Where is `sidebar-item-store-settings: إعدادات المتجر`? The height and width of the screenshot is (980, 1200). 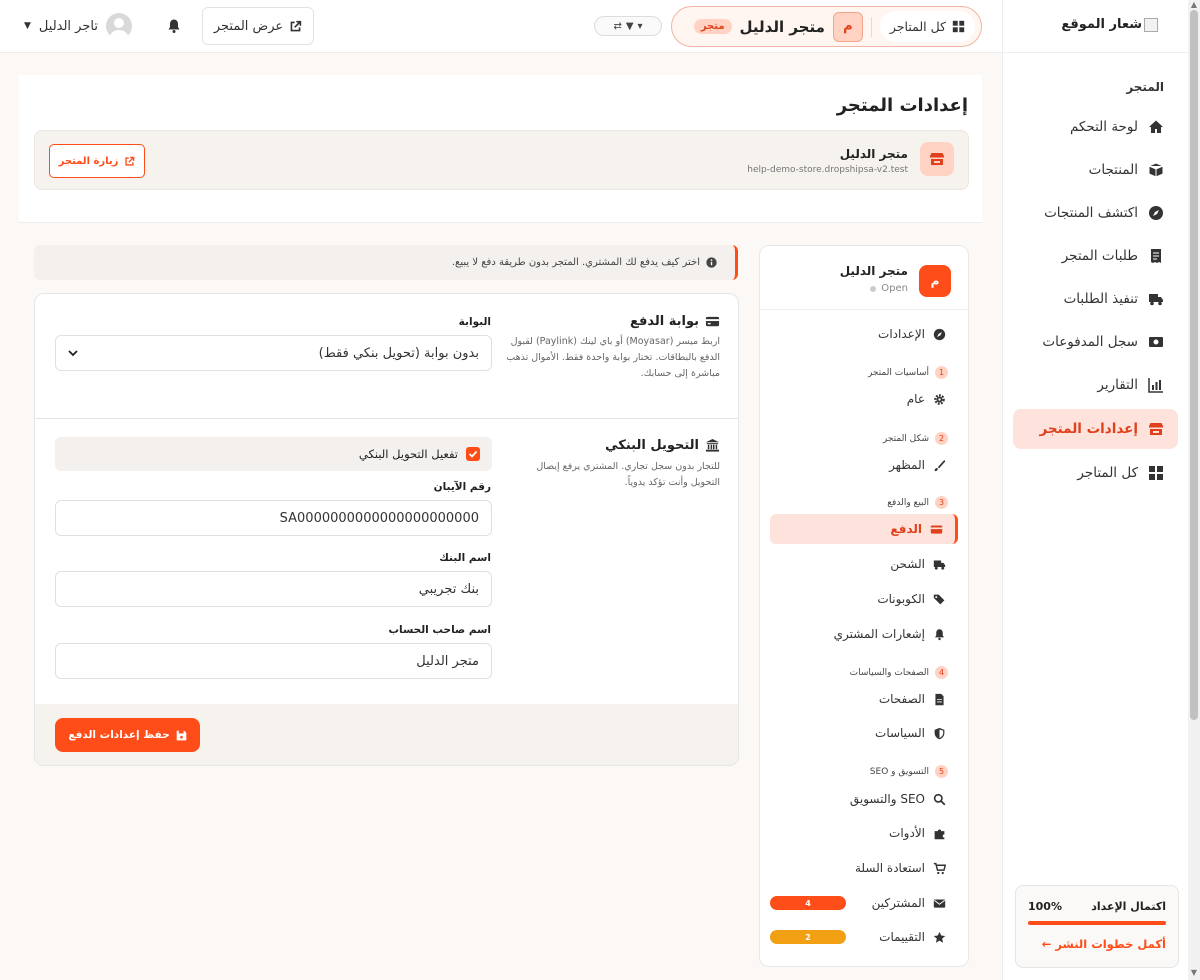
sidebar-item-store-settings: إعدادات المتجر is located at coordinates (1095, 429).